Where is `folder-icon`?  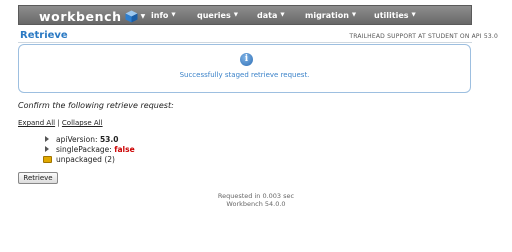
folder-icon is located at coordinates (47, 159).